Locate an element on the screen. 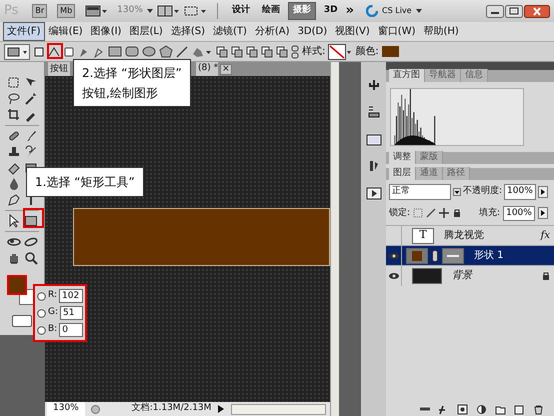 This screenshot has width=554, height=416. actions-play-icon is located at coordinates (374, 193).